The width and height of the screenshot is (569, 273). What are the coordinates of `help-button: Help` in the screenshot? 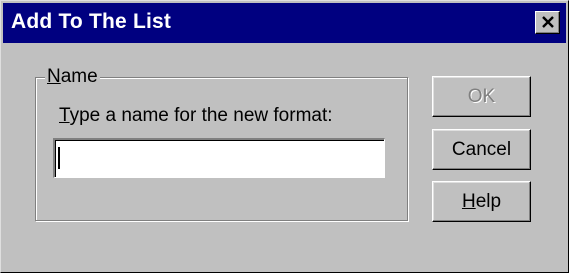 It's located at (481, 201).